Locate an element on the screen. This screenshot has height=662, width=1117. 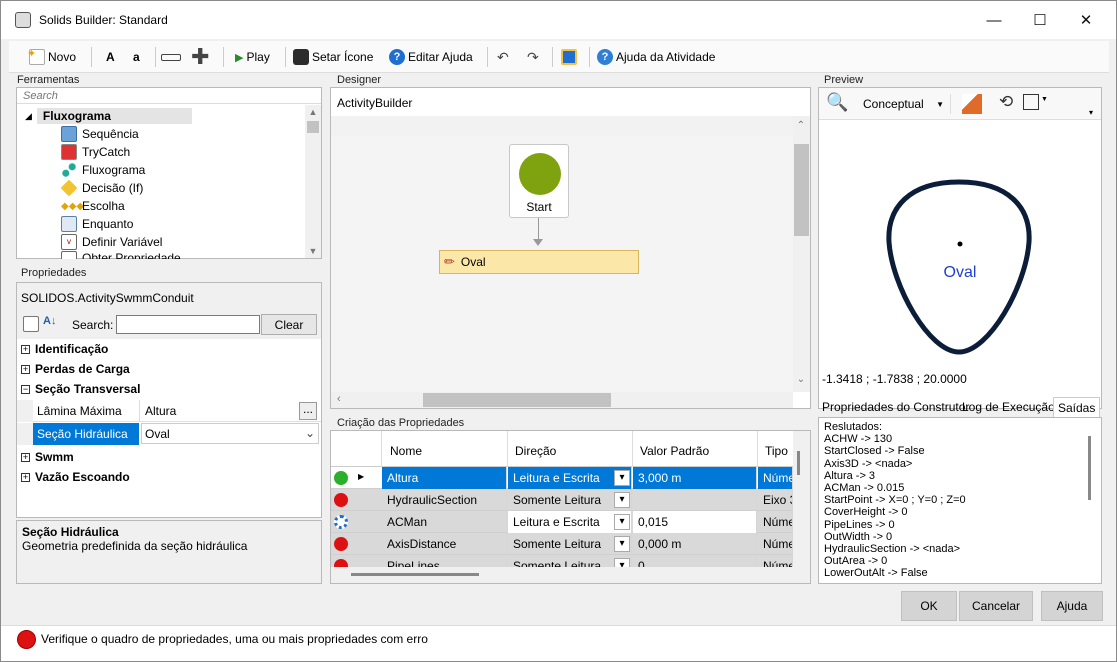
cell-name: AxisDistance is located at coordinates (444, 544).